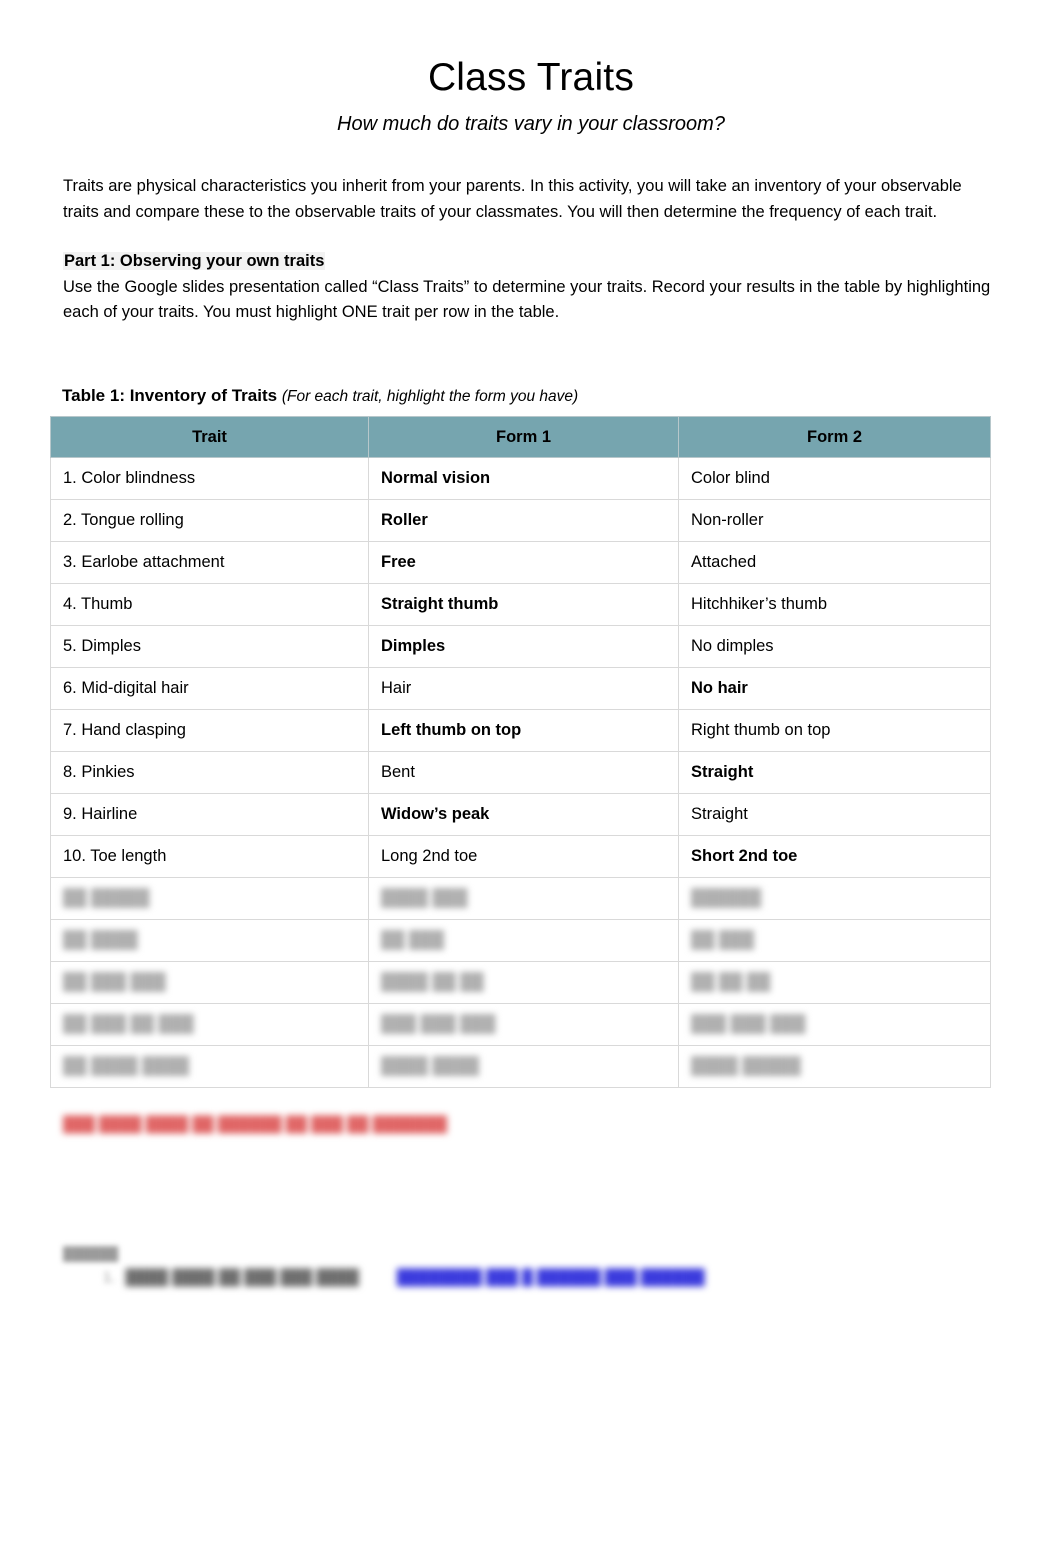  What do you see at coordinates (523, 730) in the screenshot?
I see `form1-cell: Left thumb on top` at bounding box center [523, 730].